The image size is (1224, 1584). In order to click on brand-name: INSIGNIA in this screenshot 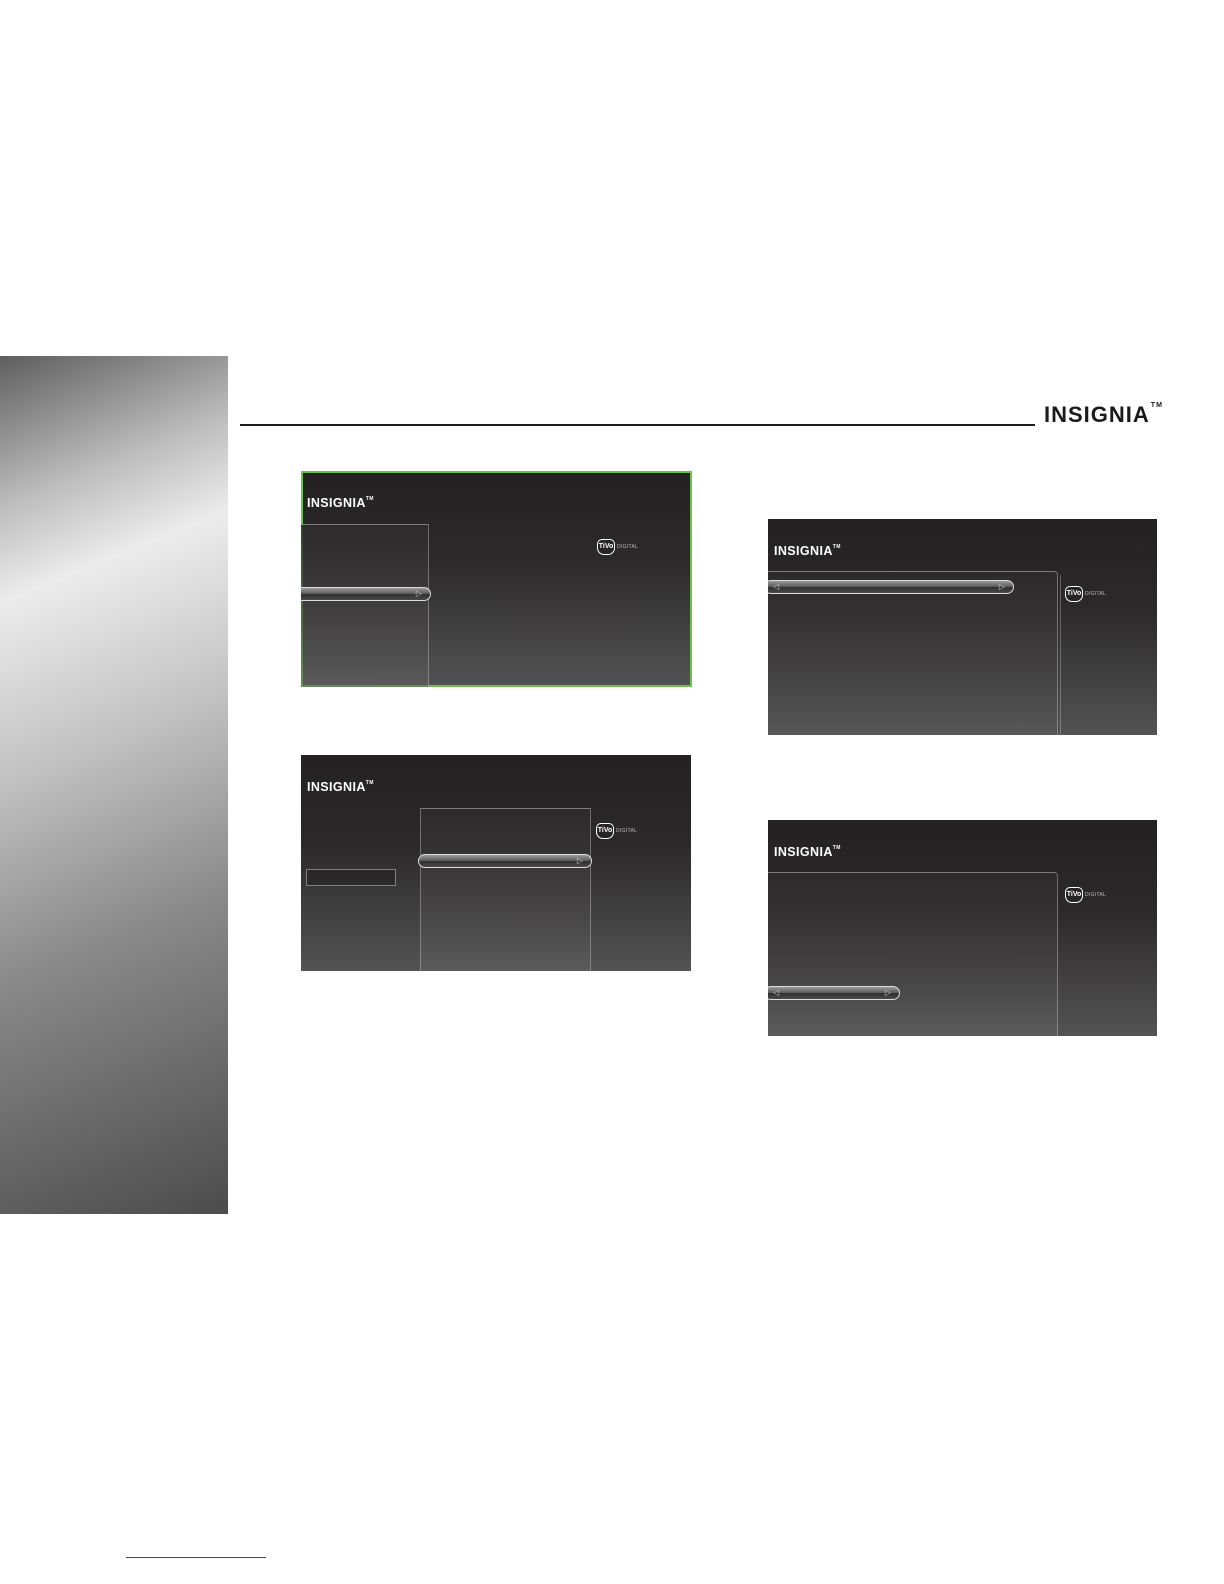, I will do `click(1097, 414)`.